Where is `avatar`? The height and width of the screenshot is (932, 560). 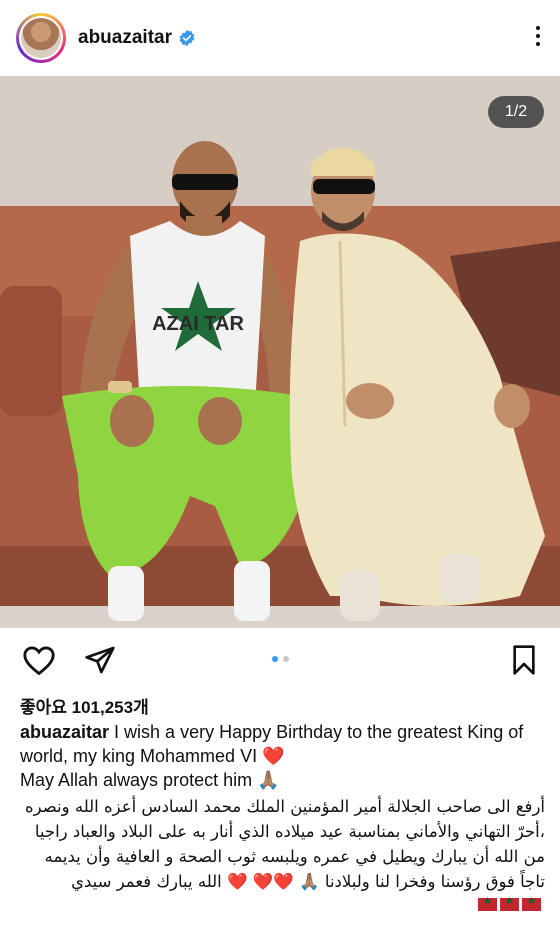 avatar is located at coordinates (41, 38).